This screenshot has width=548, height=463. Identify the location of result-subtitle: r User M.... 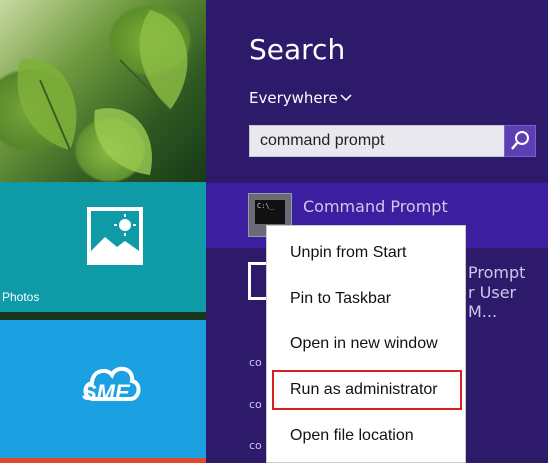
(492, 302).